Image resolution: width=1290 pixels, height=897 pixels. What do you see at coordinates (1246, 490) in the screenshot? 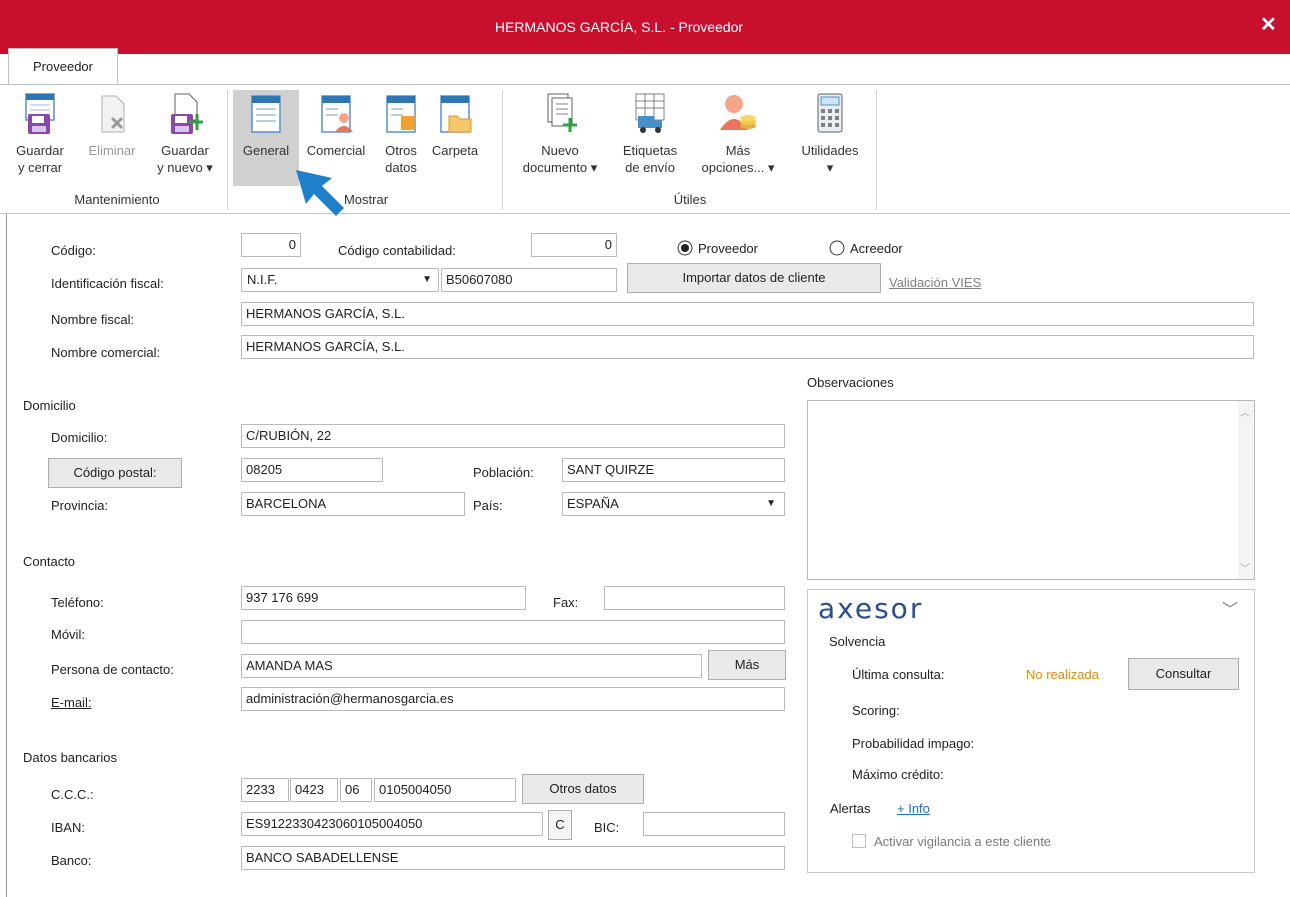
I see `observaciones-scrollbar` at bounding box center [1246, 490].